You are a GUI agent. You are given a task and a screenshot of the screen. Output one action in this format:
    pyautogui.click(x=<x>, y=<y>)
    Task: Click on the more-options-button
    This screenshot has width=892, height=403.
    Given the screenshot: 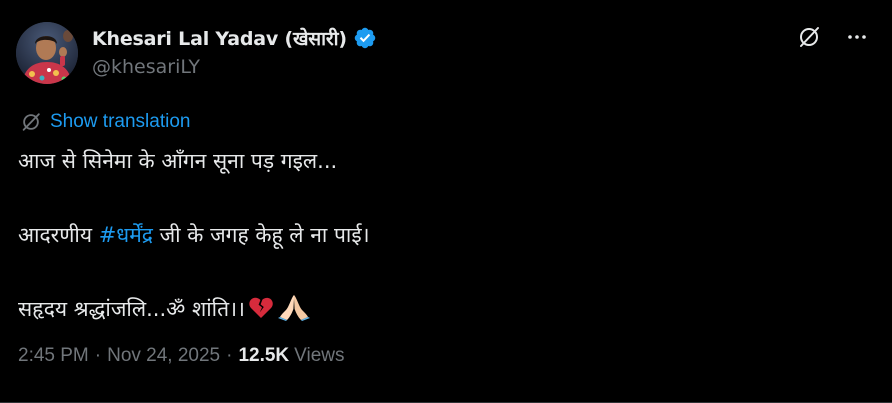 What is the action you would take?
    pyautogui.click(x=857, y=37)
    